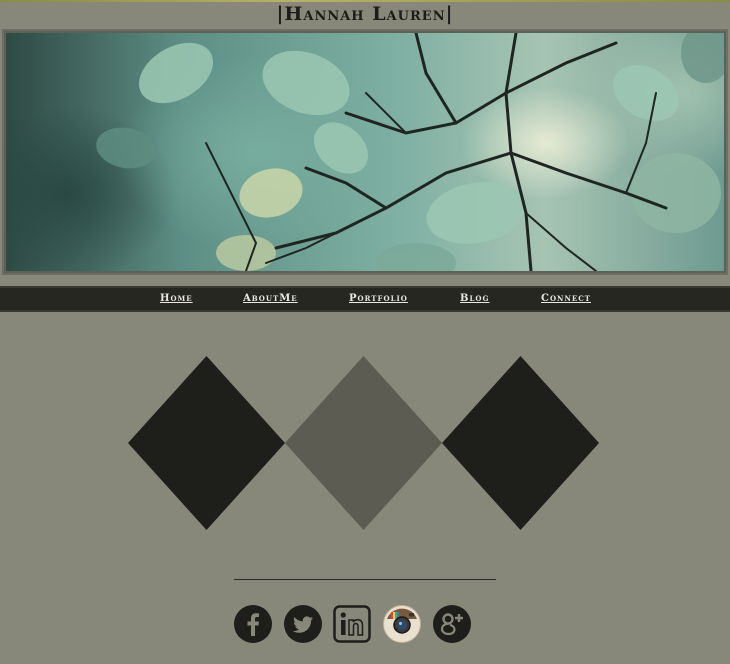  I want to click on diamond-right, so click(520, 443).